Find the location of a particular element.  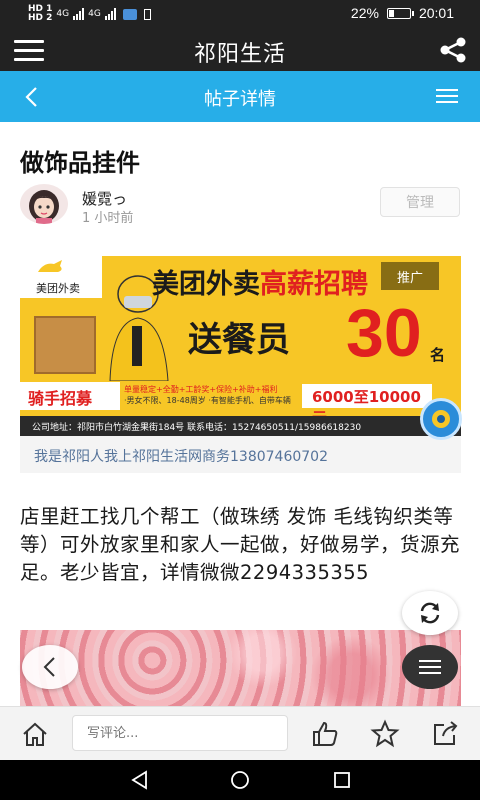

eye-icon-glyph is located at coordinates (441, 419).